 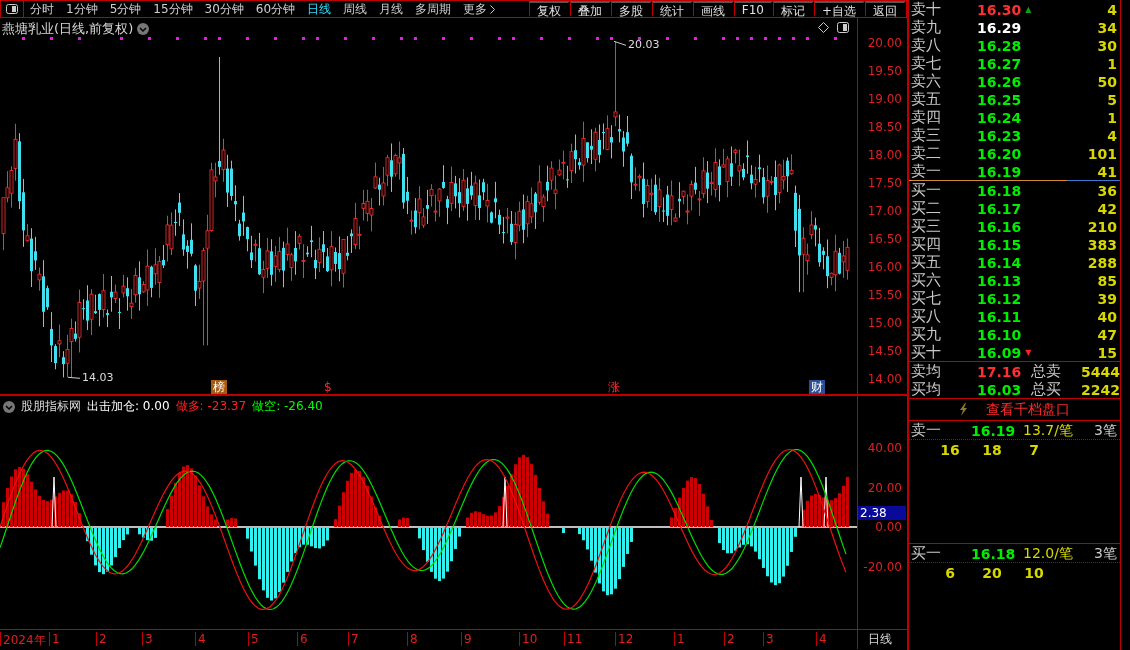 I want to click on lightning-icon, so click(x=963, y=409).